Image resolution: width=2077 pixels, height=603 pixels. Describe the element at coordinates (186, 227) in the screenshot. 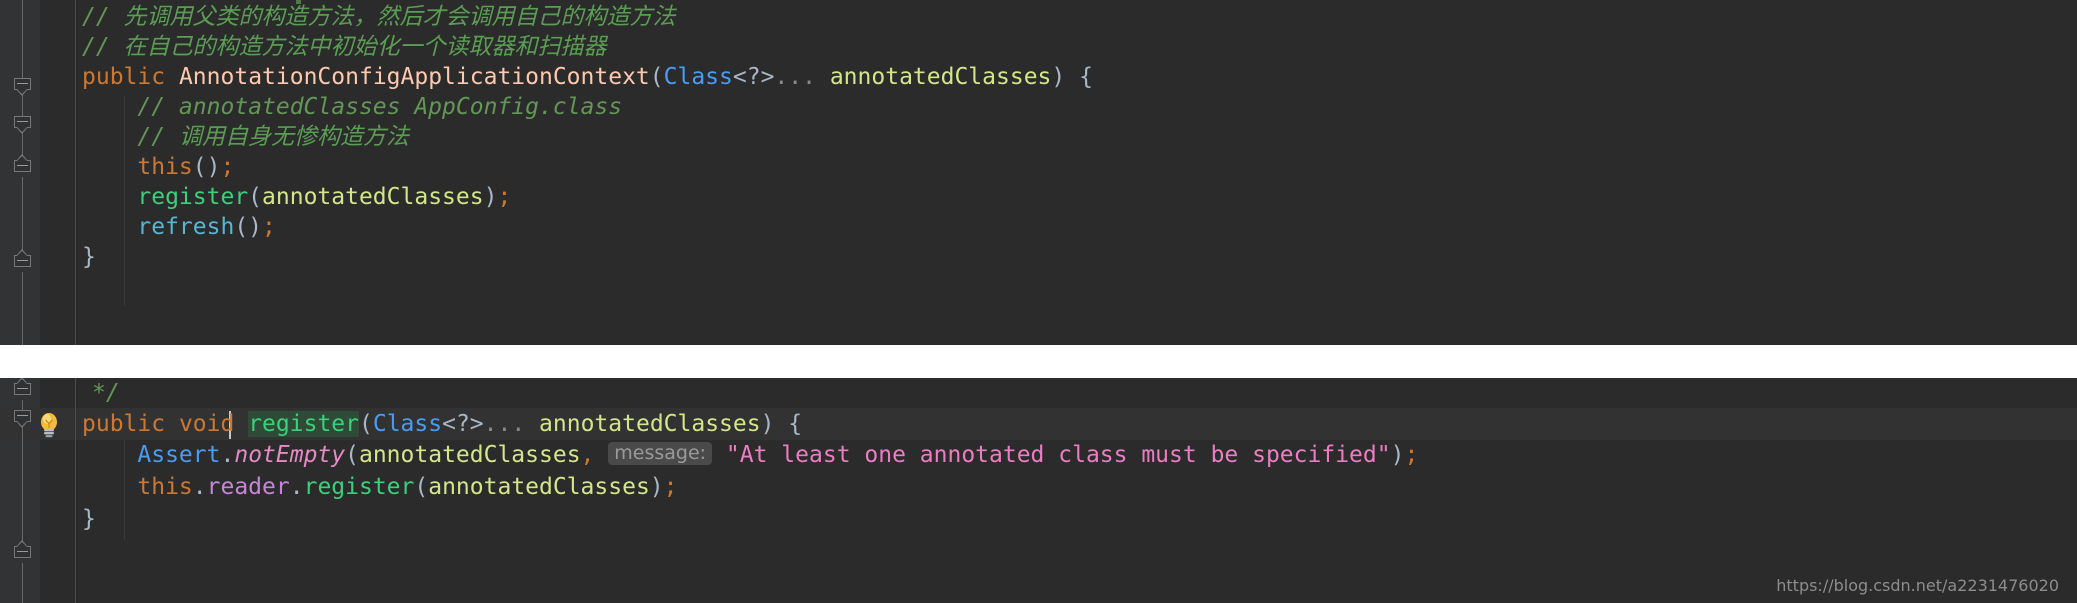

I see `code-token-method-alt: refresh` at that location.